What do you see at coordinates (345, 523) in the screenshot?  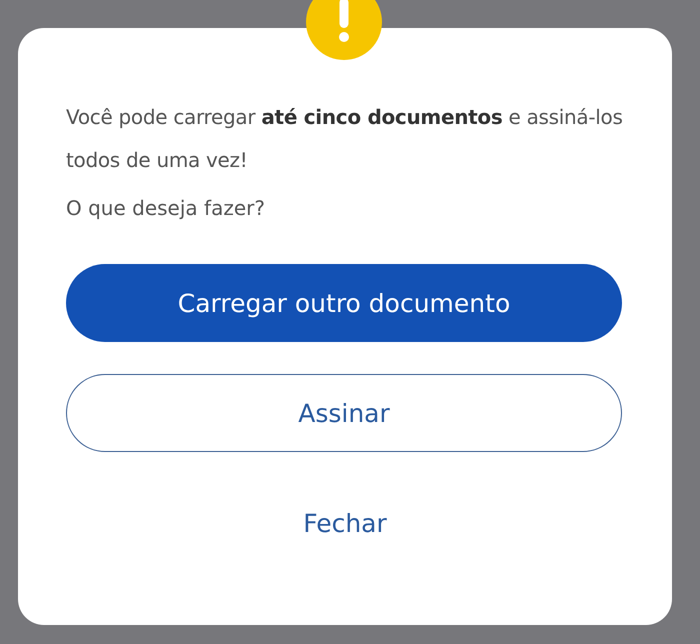 I see `close-button: Fechar` at bounding box center [345, 523].